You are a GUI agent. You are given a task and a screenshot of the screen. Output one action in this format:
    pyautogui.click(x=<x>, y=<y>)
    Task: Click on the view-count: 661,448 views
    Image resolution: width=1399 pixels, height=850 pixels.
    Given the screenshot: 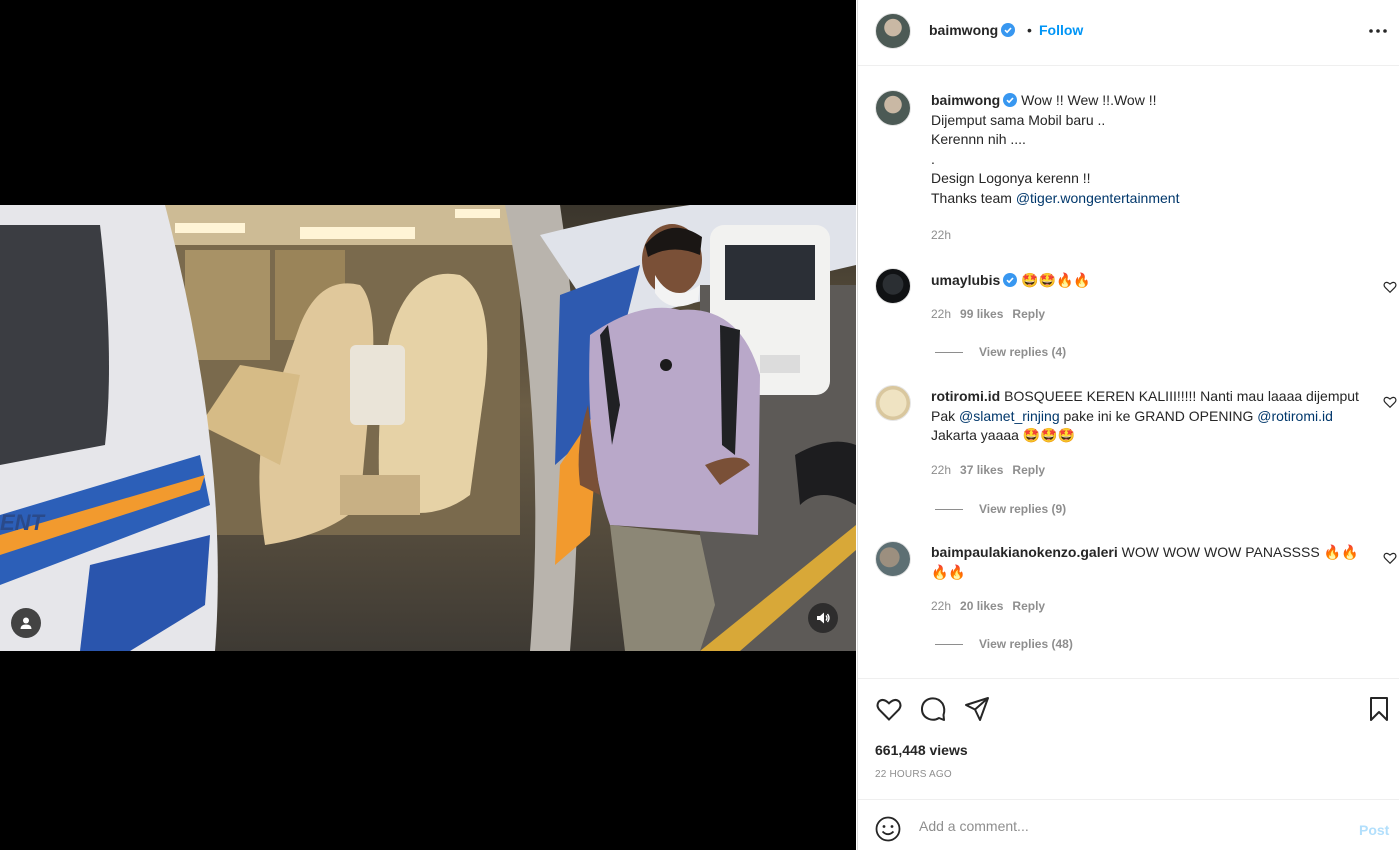 What is the action you would take?
    pyautogui.click(x=921, y=750)
    